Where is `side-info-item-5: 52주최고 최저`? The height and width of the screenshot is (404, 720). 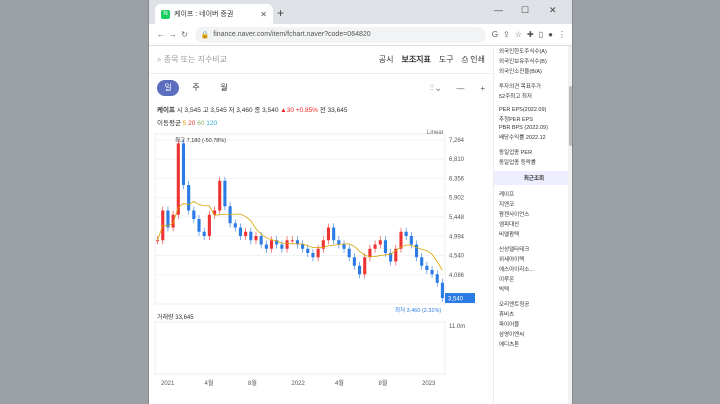 side-info-item-5: 52주최고 최저 is located at coordinates (533, 96).